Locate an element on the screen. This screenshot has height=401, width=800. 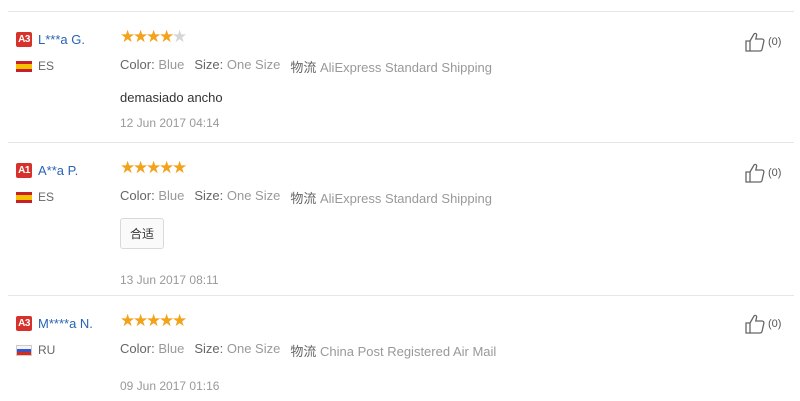
shipping-value: China Post Registered Air Mail is located at coordinates (408, 351).